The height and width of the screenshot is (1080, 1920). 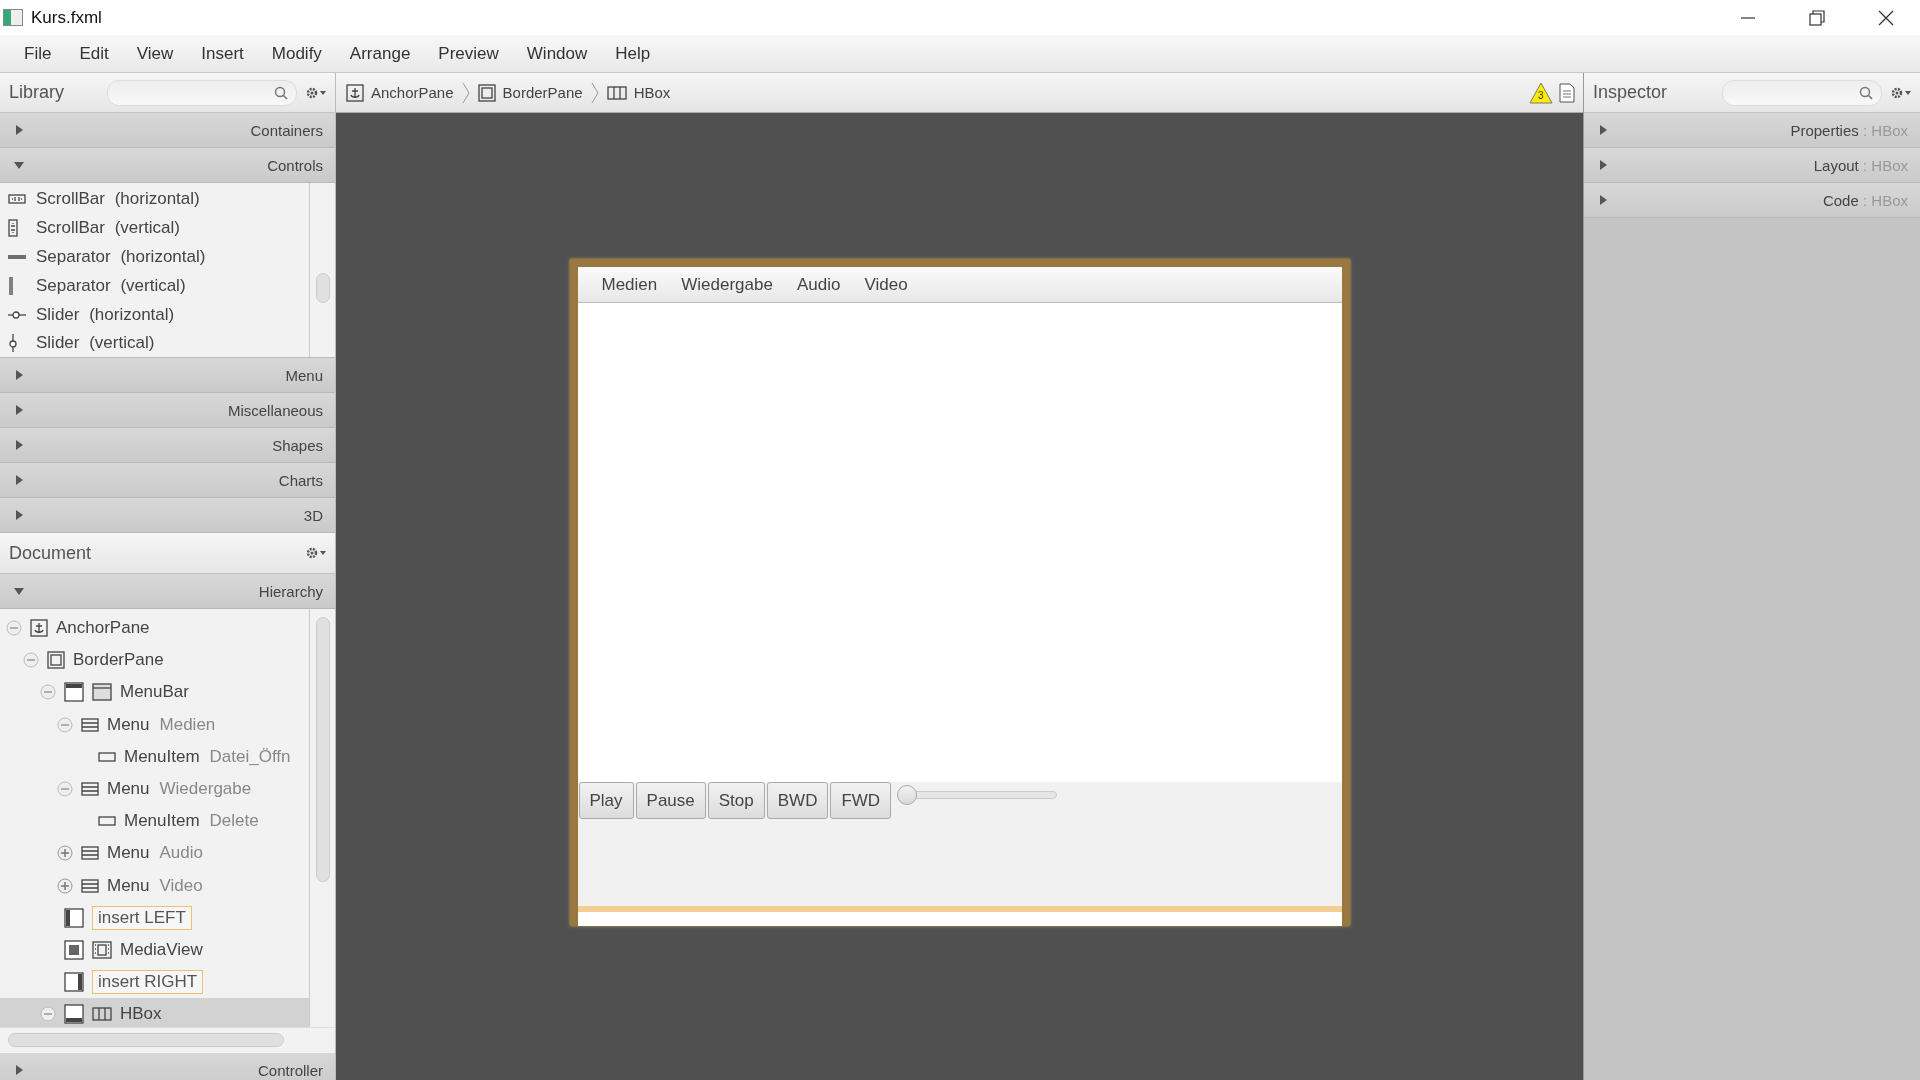 What do you see at coordinates (1752, 165) in the screenshot?
I see `section-header: Layout : HBox` at bounding box center [1752, 165].